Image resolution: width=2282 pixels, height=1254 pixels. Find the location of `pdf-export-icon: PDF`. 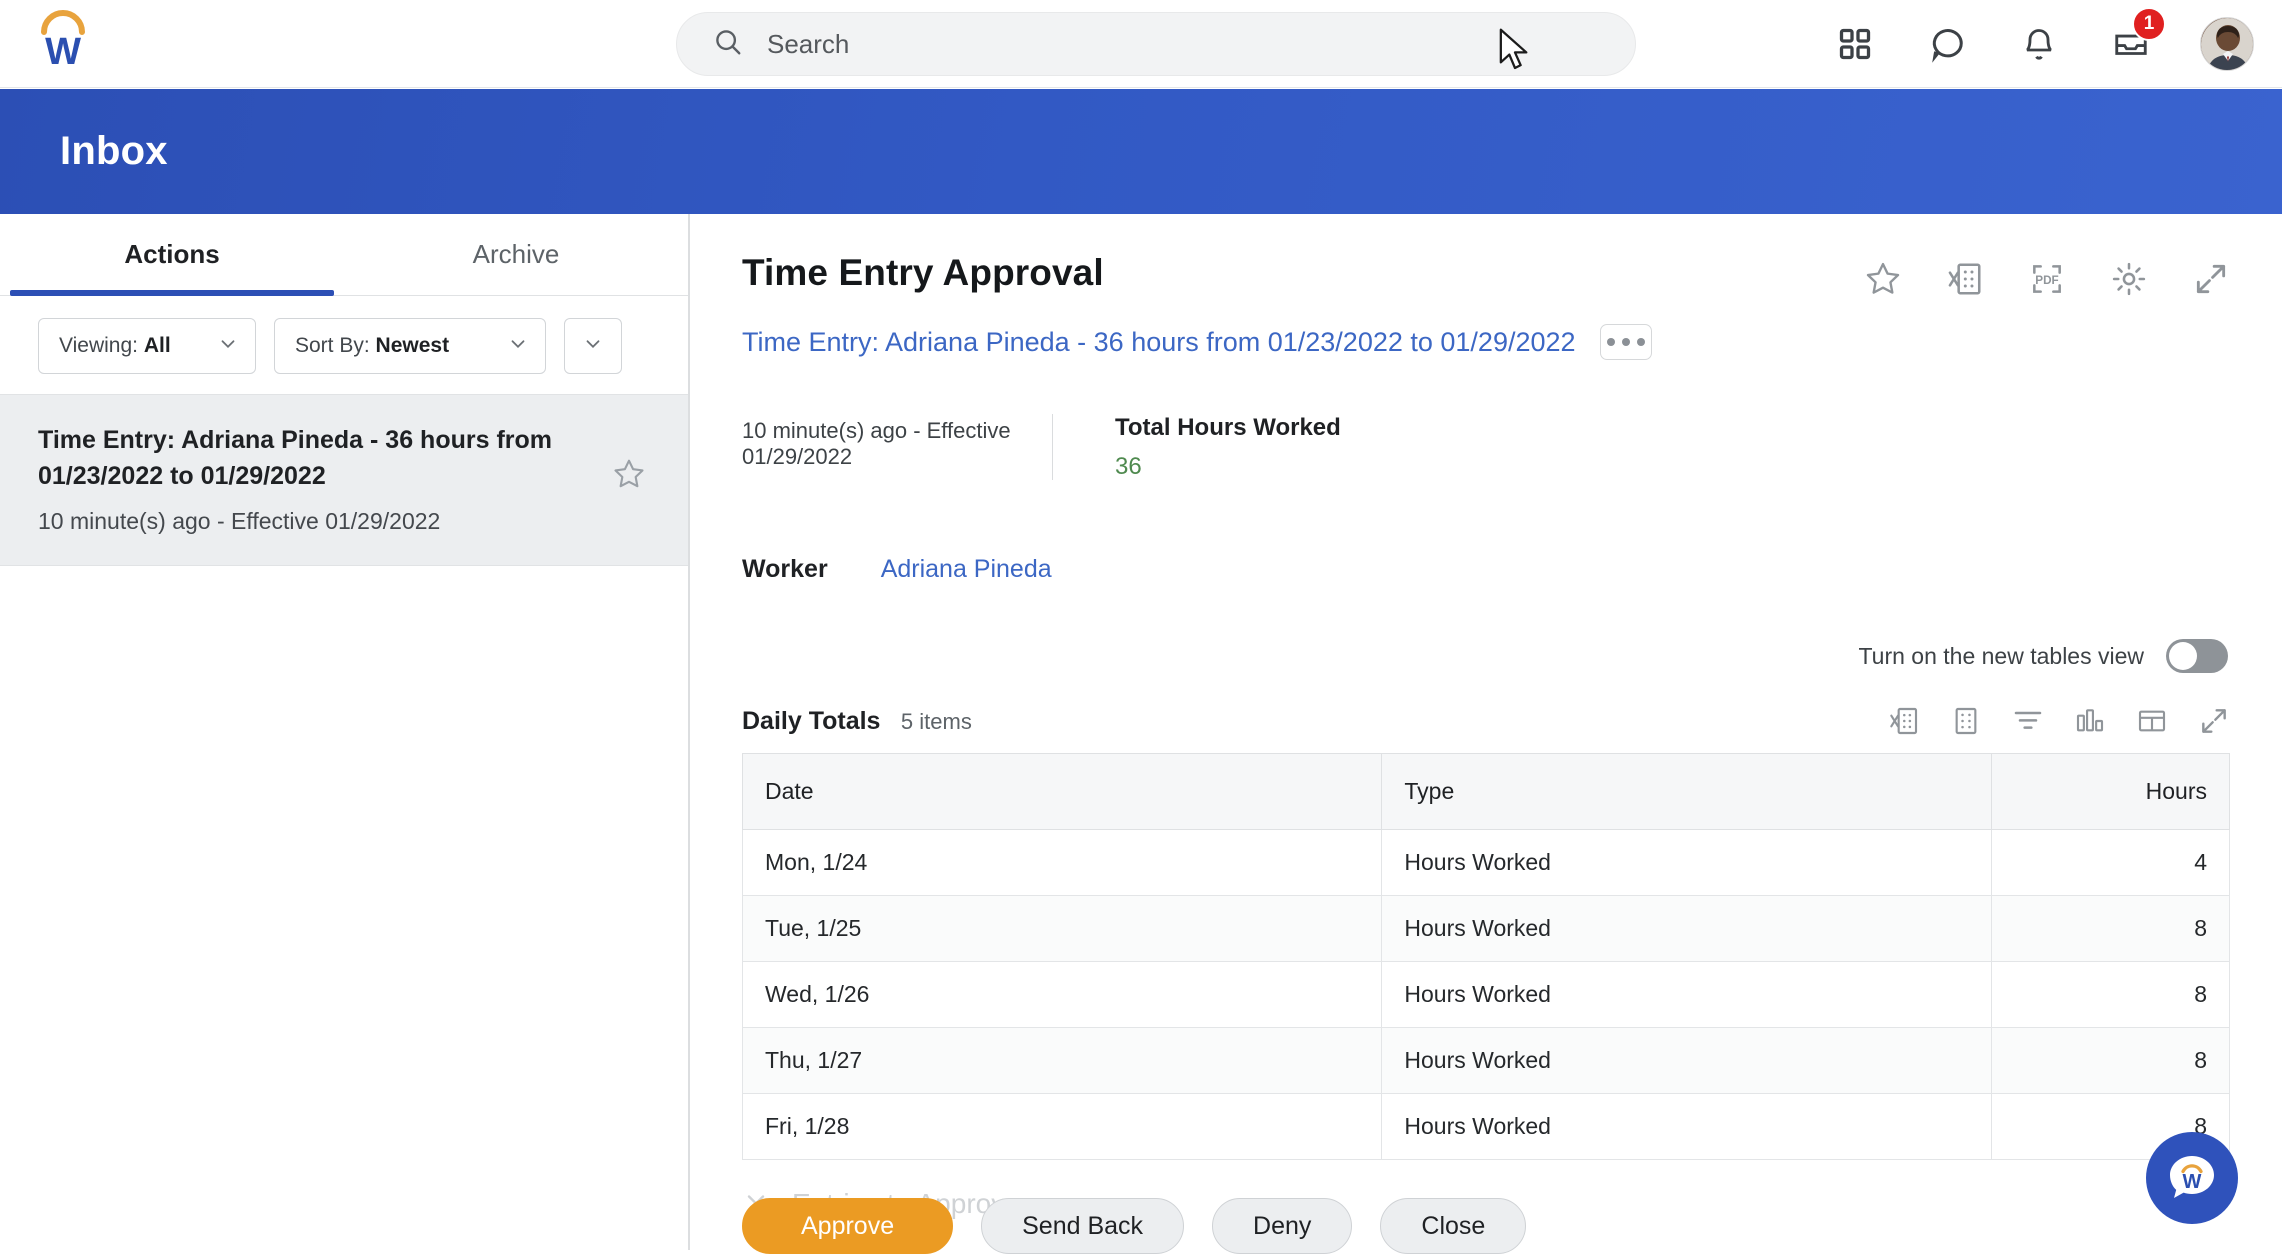

pdf-export-icon: PDF is located at coordinates (2047, 279).